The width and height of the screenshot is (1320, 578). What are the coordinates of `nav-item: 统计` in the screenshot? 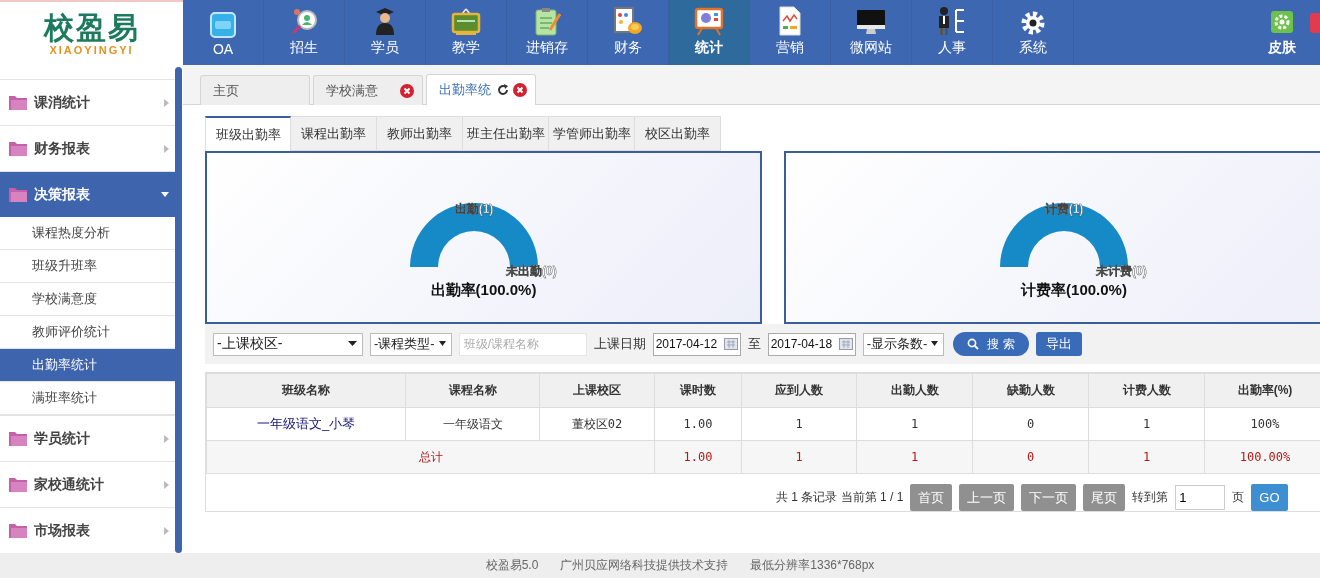 It's located at (709, 32).